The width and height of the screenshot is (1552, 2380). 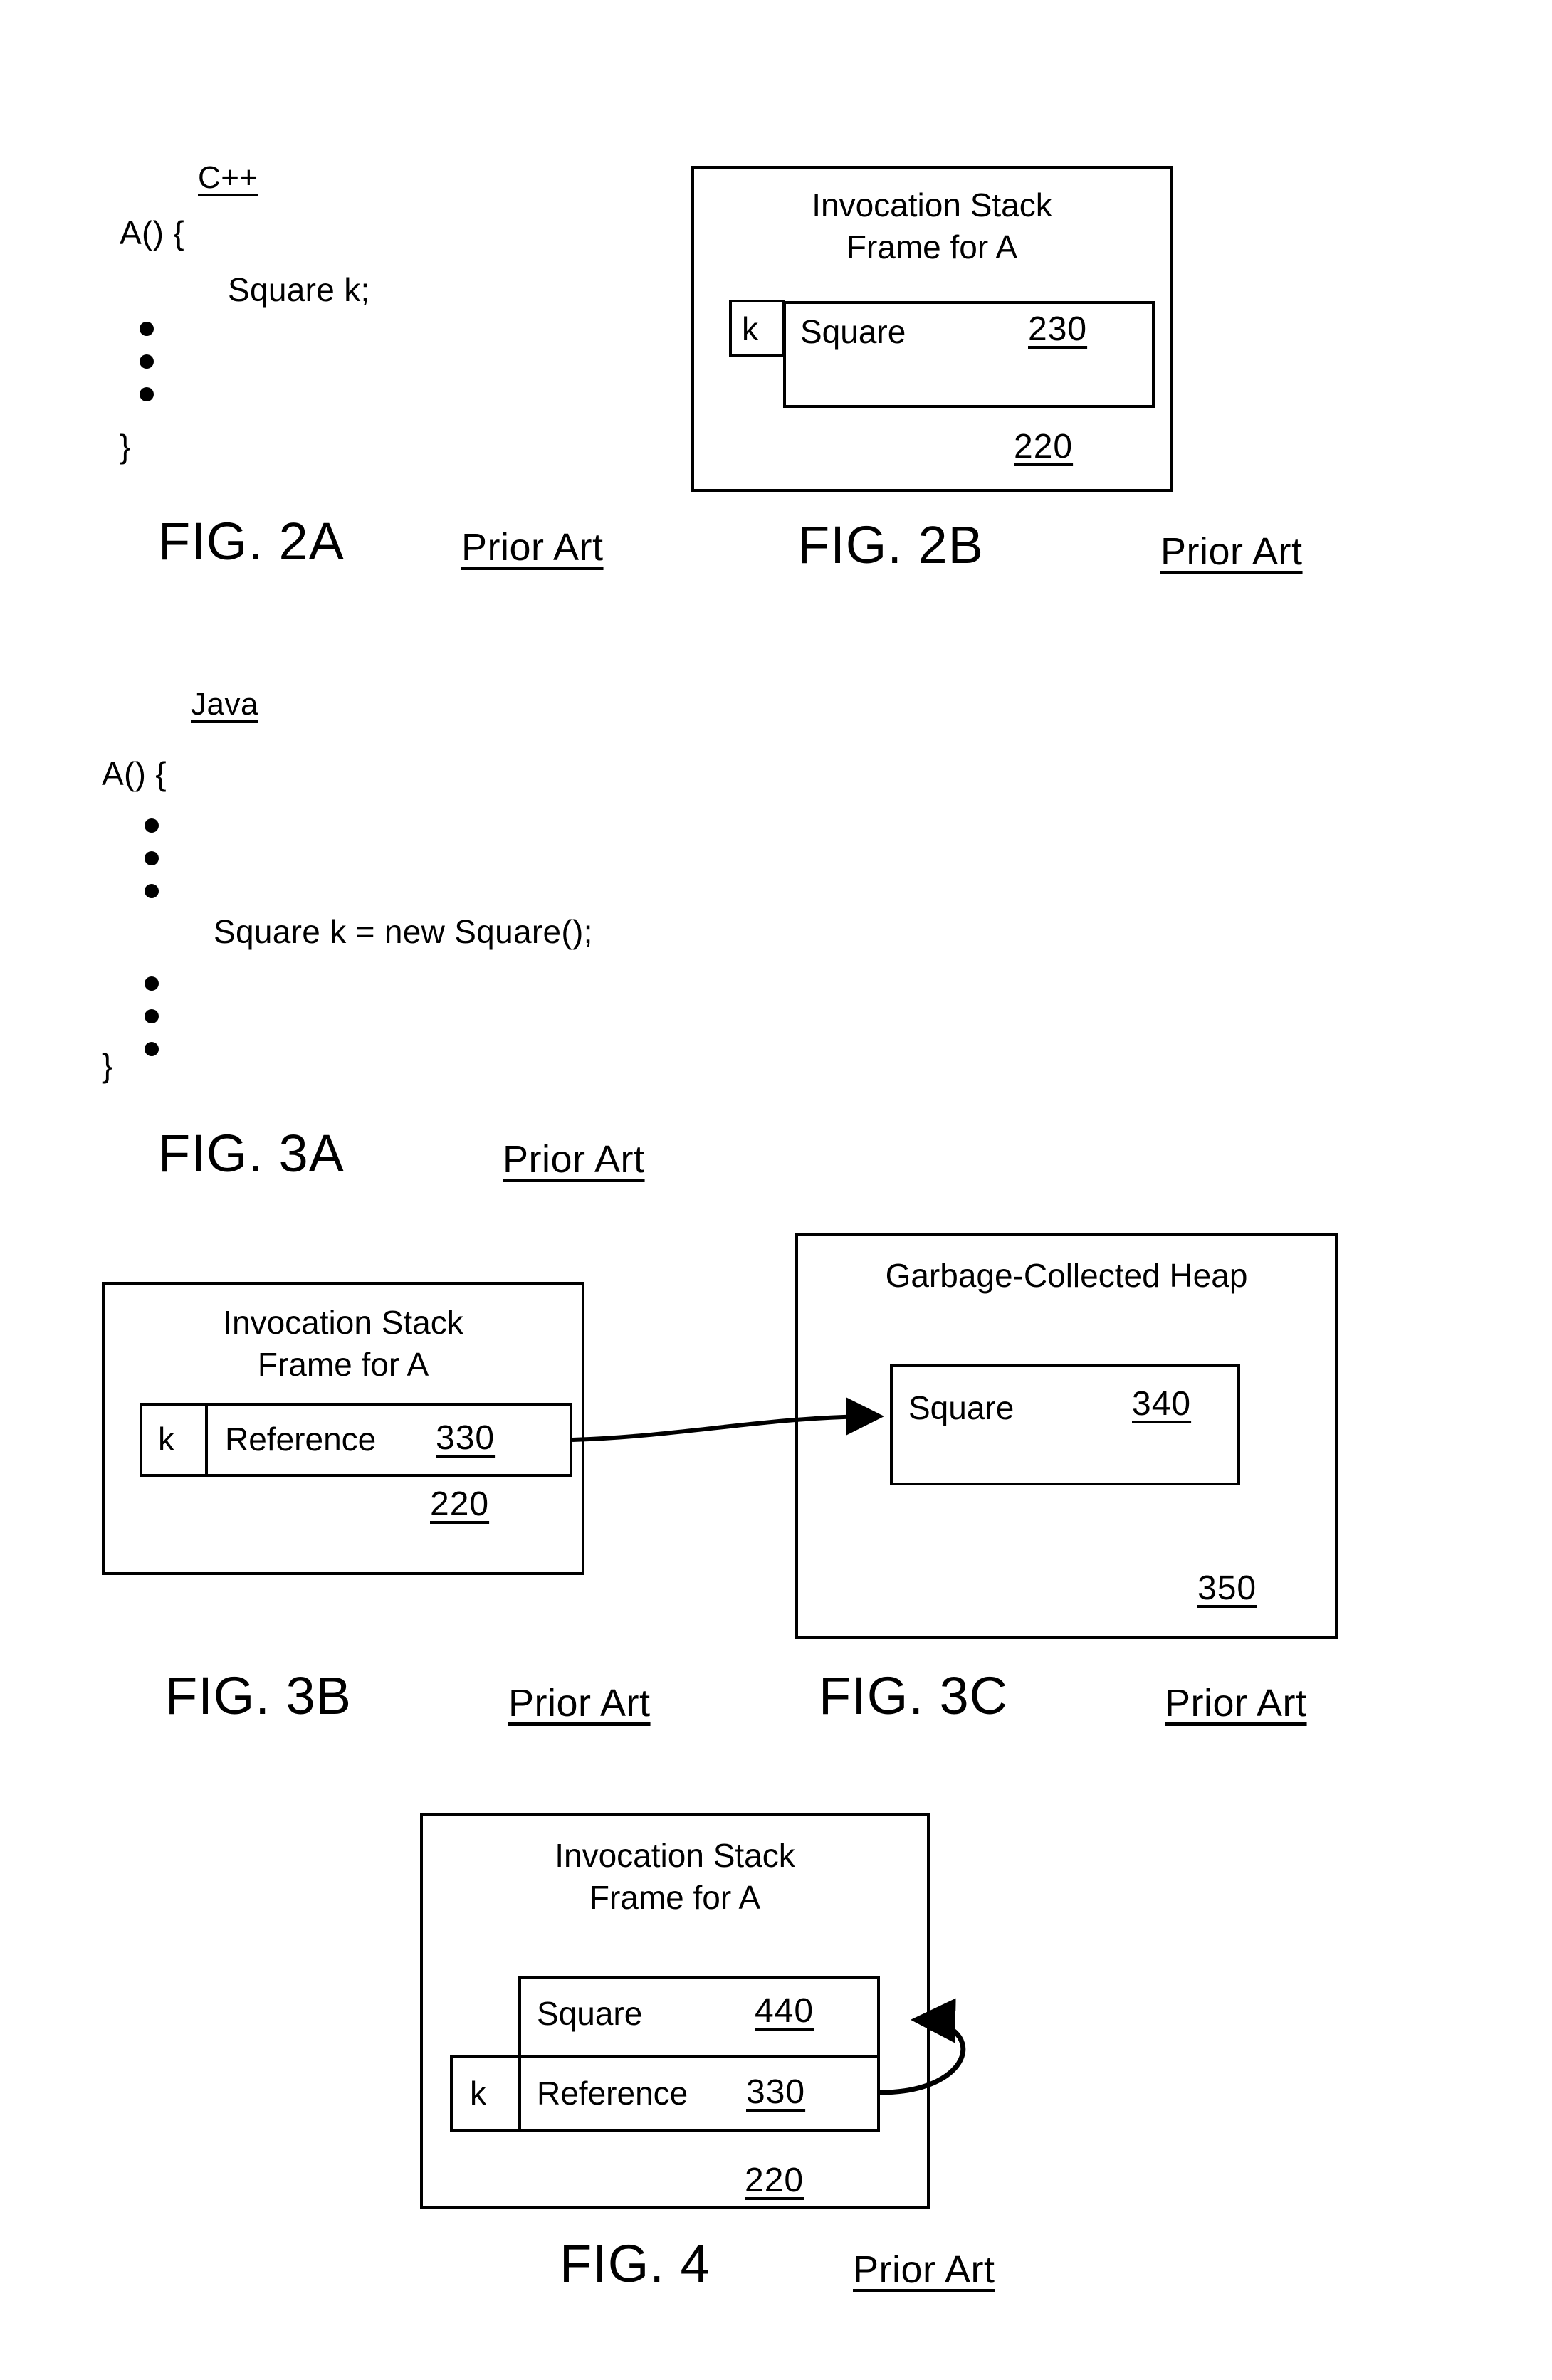 I want to click on fig3a-language-heading: Java, so click(x=224, y=704).